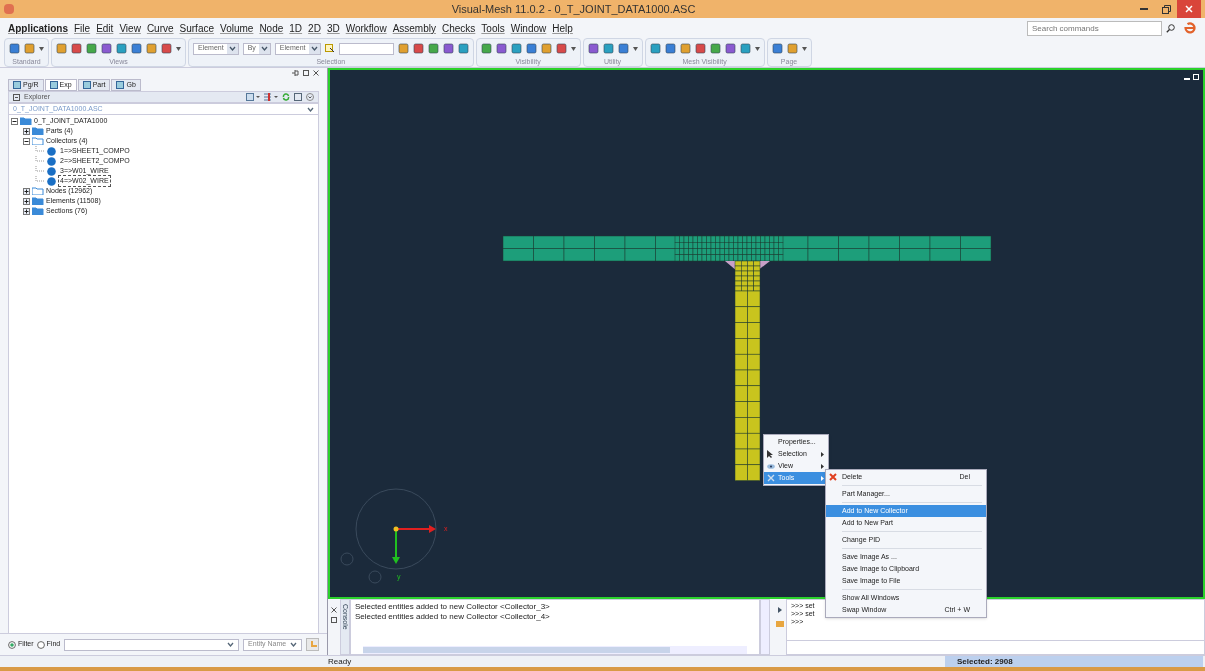  I want to click on maximize-icon, so click(1196, 77).